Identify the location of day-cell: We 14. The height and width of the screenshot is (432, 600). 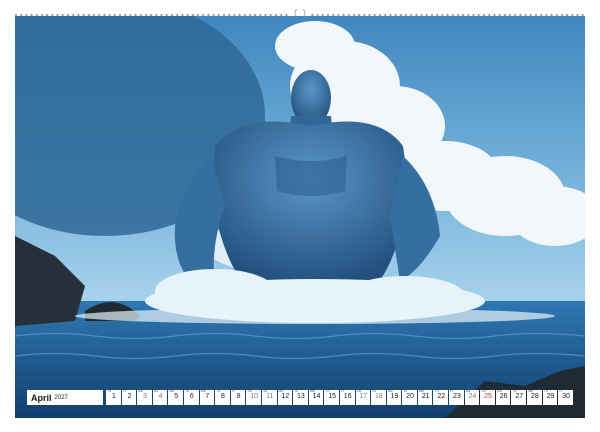
(316, 397).